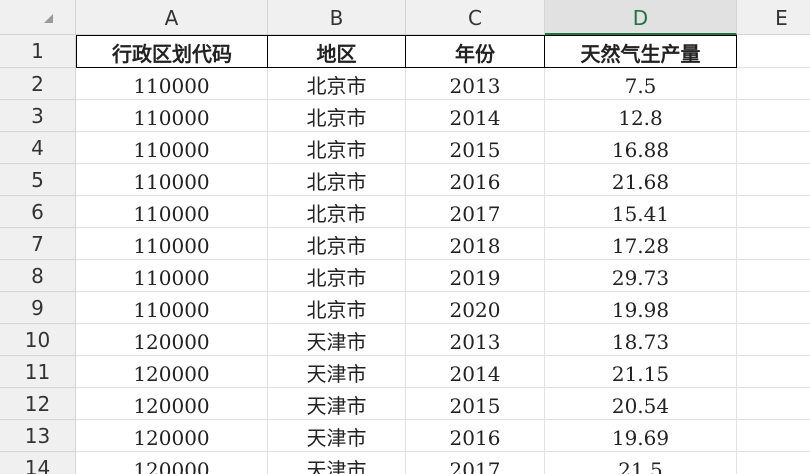  What do you see at coordinates (337, 212) in the screenshot?
I see `cell-b6: 北京市` at bounding box center [337, 212].